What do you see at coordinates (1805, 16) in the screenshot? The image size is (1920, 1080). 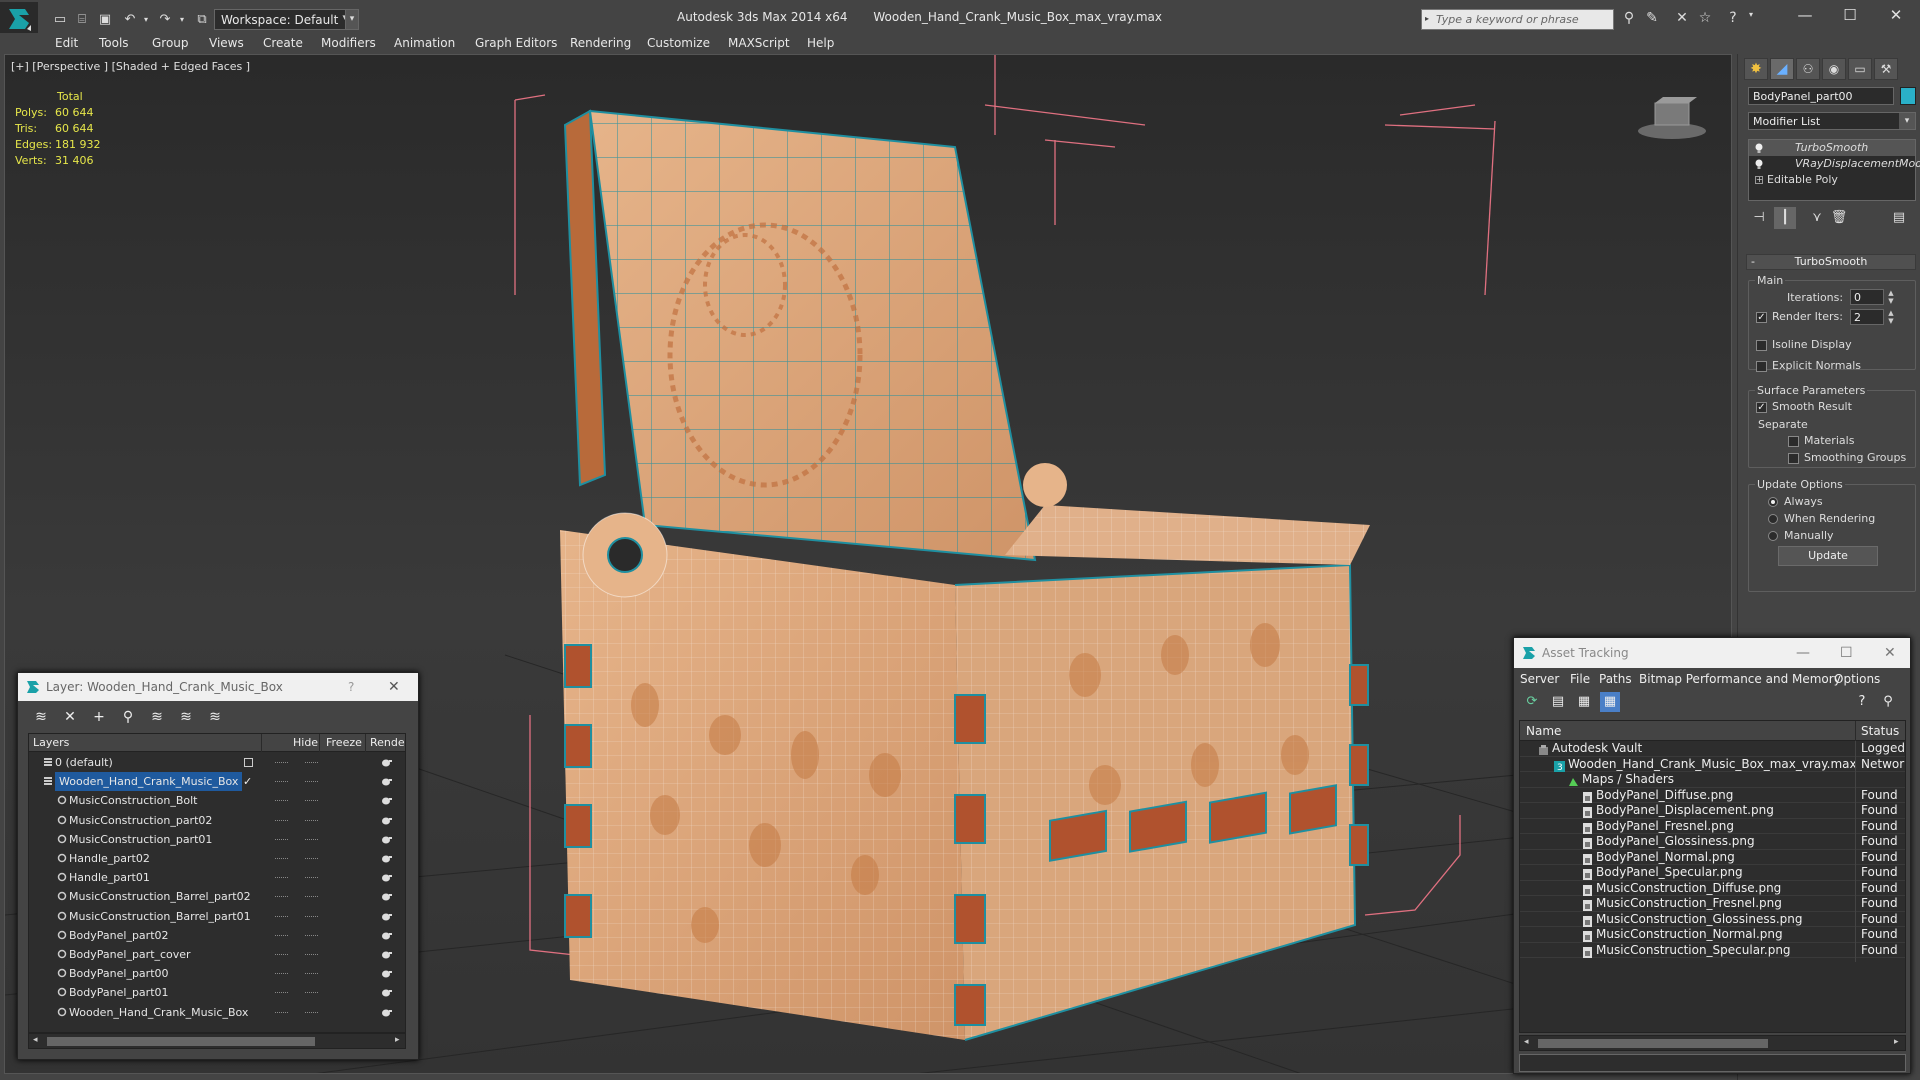 I see `minimize-icon: —` at bounding box center [1805, 16].